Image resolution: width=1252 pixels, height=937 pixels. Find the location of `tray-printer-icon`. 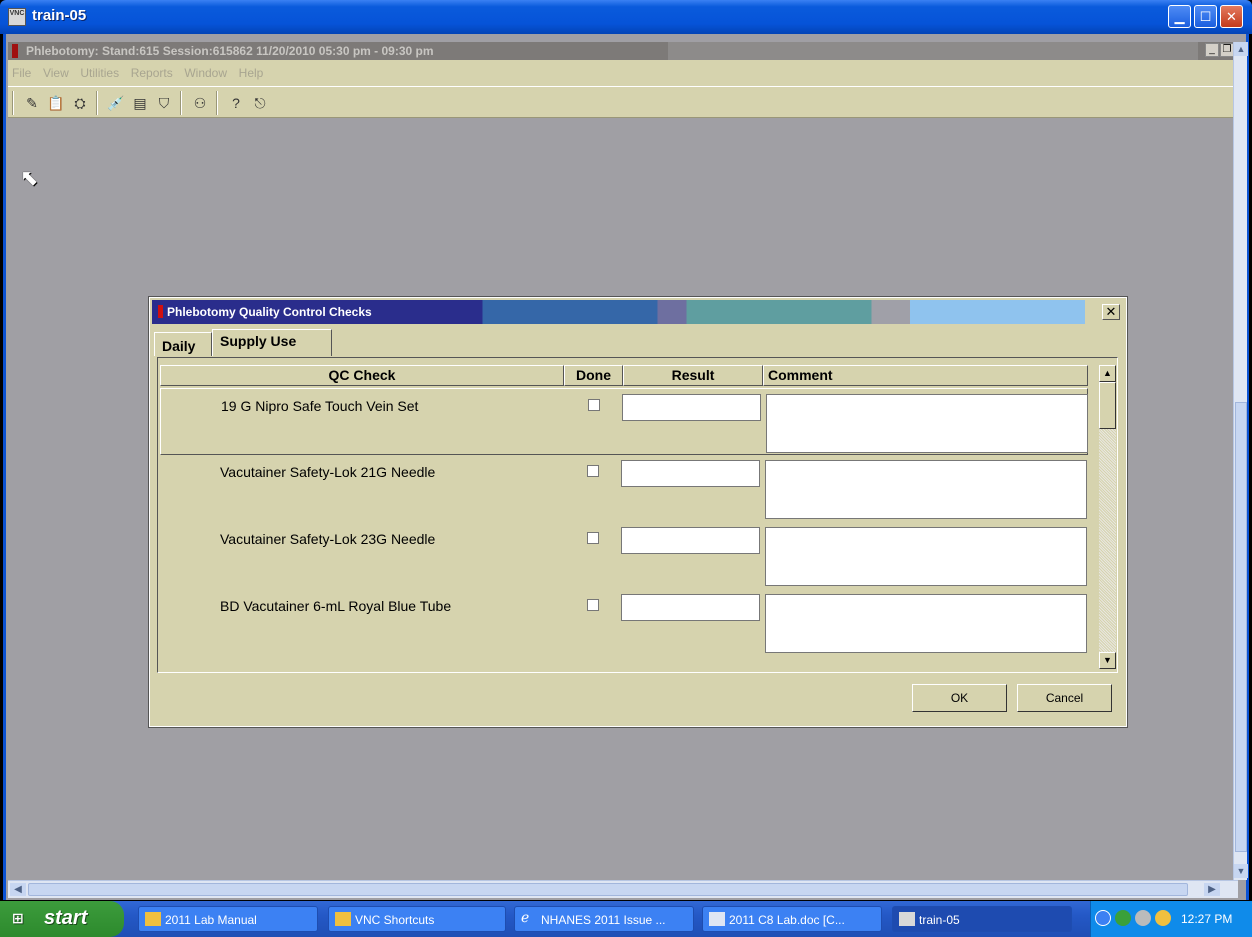

tray-printer-icon is located at coordinates (1143, 918).